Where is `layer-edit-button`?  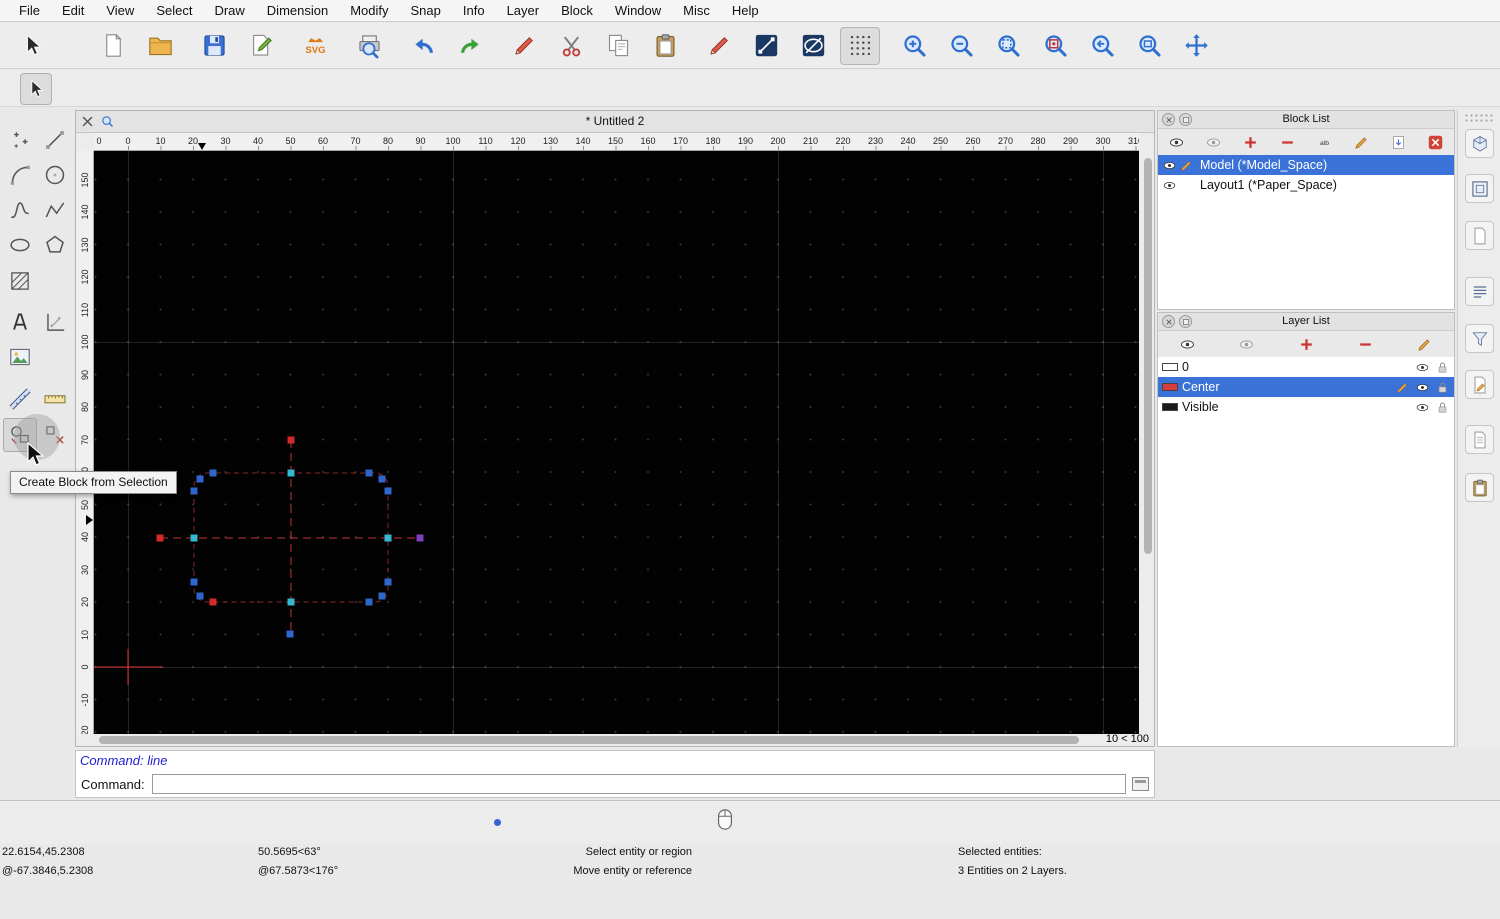 layer-edit-button is located at coordinates (1424, 344).